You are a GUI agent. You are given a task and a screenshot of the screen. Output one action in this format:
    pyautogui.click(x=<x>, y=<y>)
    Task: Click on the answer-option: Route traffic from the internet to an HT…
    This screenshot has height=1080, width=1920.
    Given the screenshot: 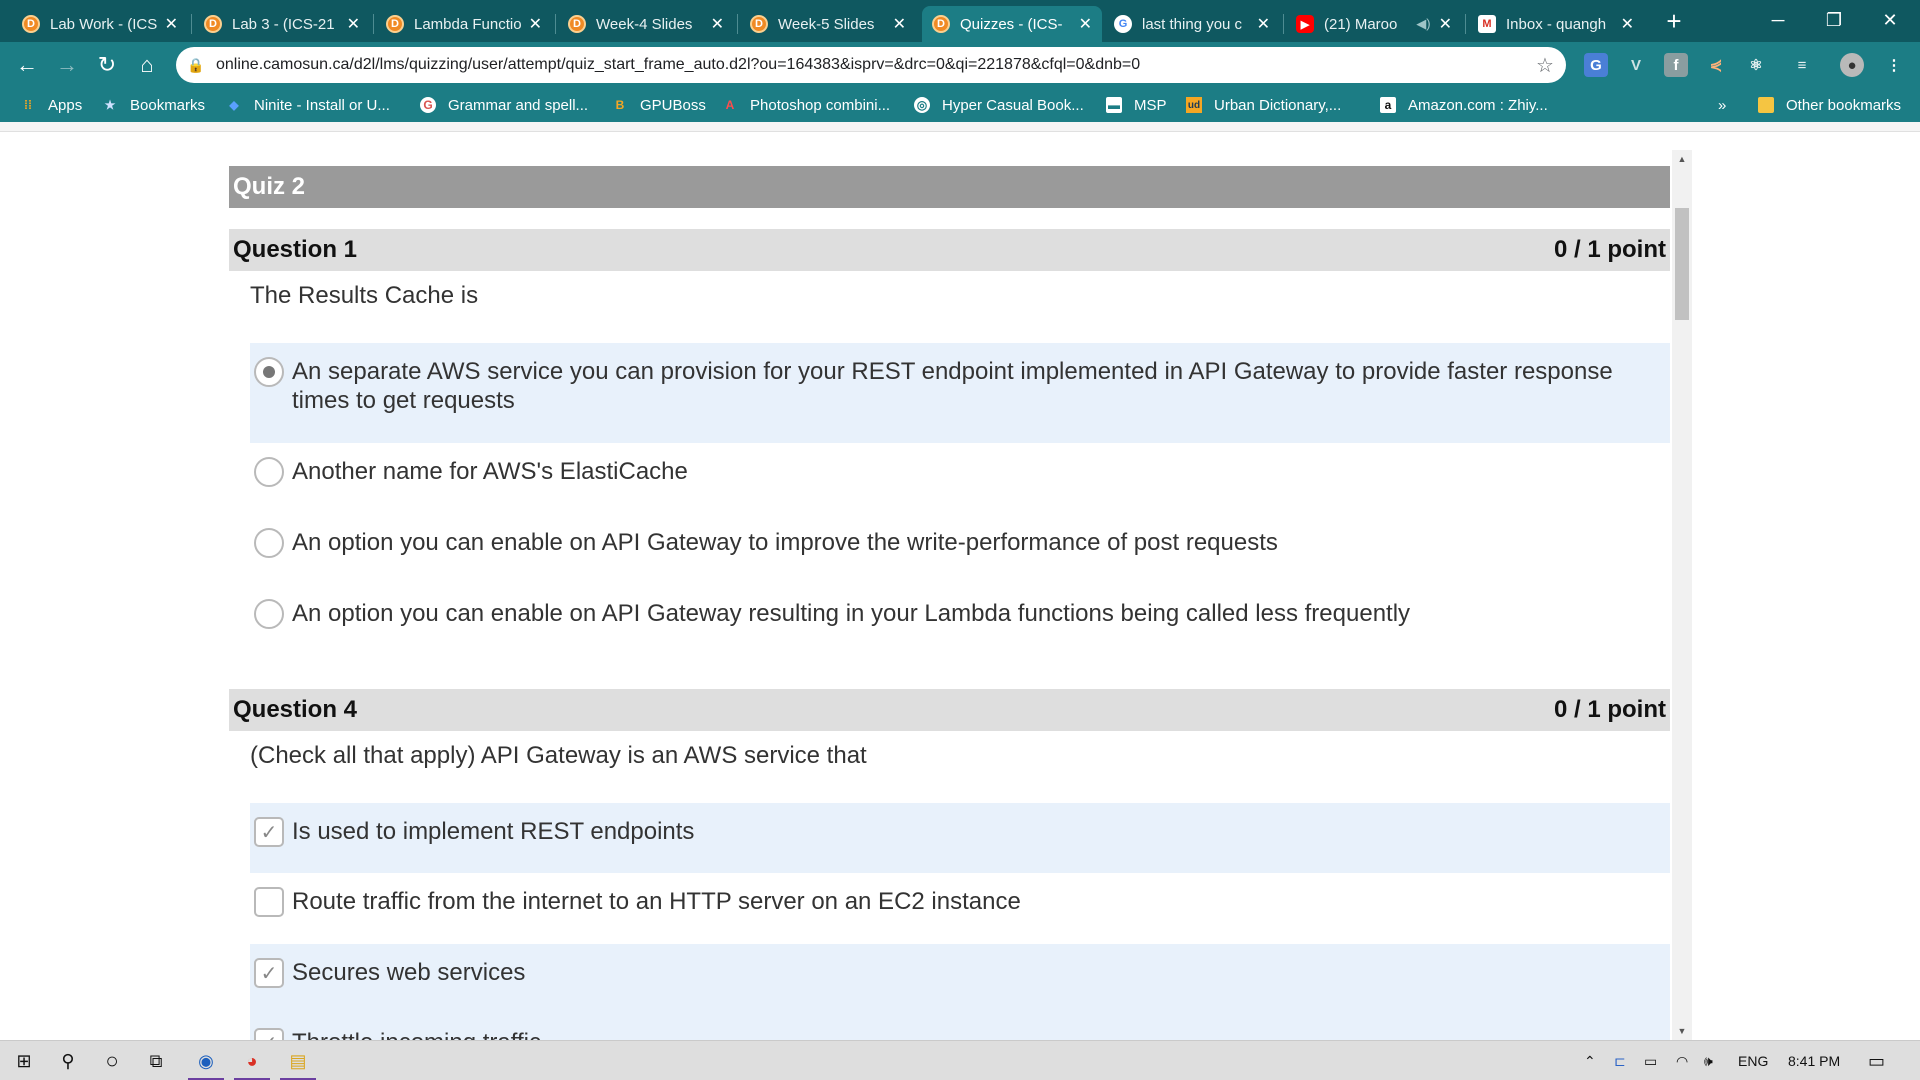 What is the action you would take?
    pyautogui.click(x=960, y=908)
    